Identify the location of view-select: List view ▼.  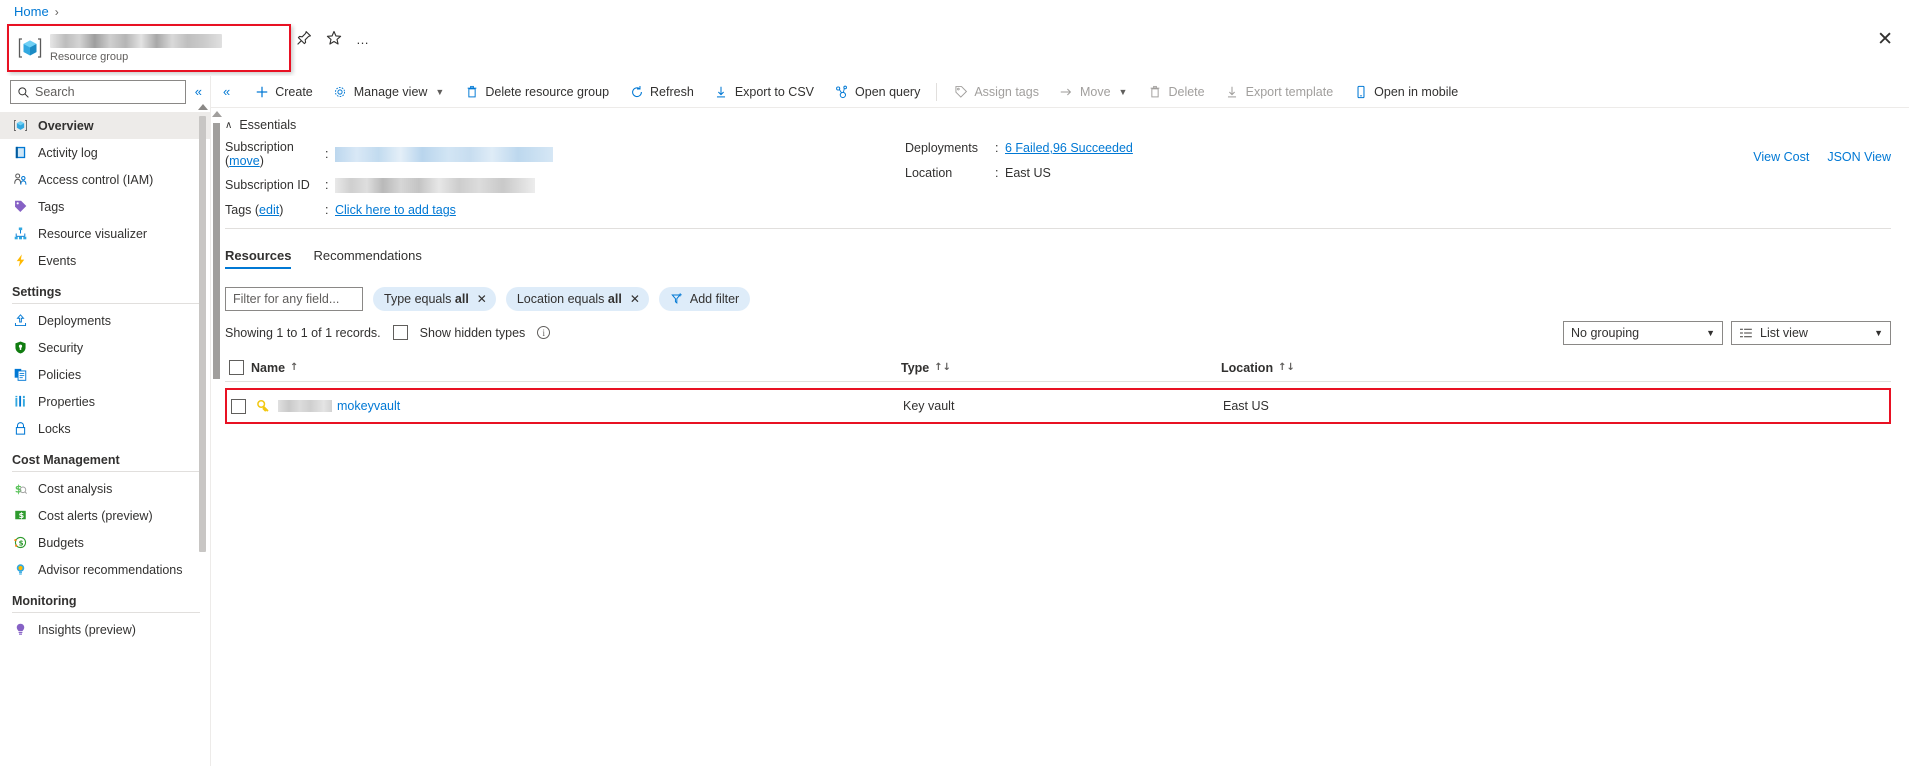
(1811, 332).